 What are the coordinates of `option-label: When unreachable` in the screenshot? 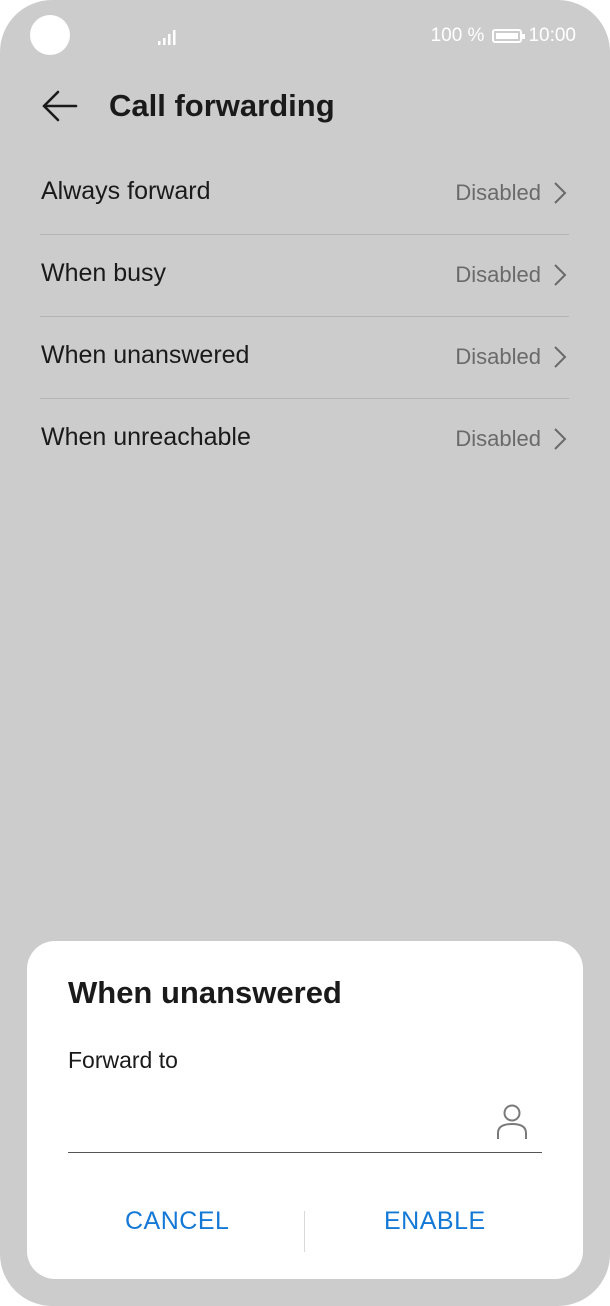 It's located at (146, 437).